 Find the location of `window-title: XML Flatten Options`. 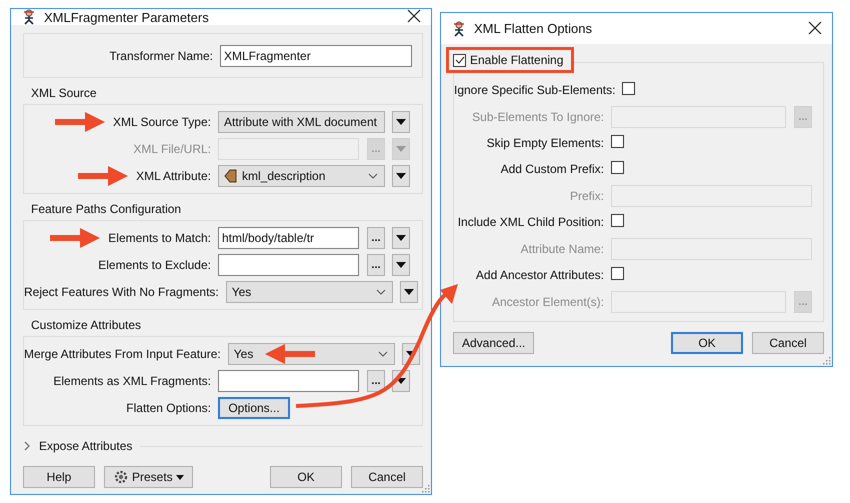

window-title: XML Flatten Options is located at coordinates (534, 28).